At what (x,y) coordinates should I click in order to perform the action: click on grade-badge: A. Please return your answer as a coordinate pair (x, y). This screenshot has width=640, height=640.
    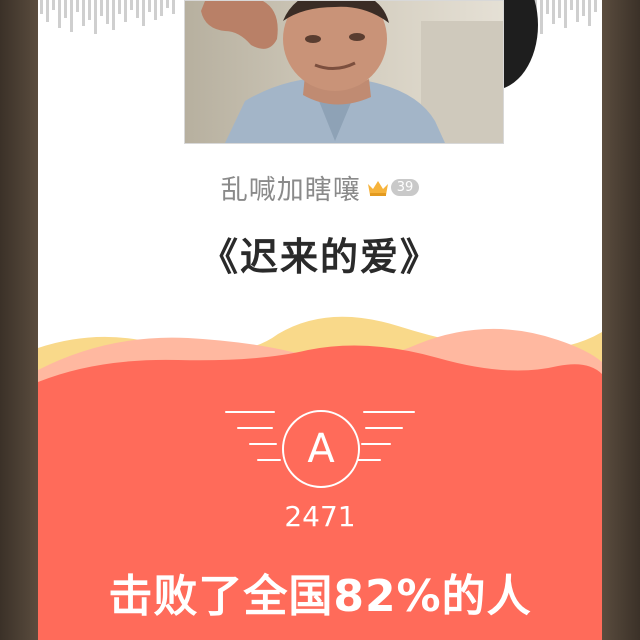
    Looking at the image, I should click on (321, 449).